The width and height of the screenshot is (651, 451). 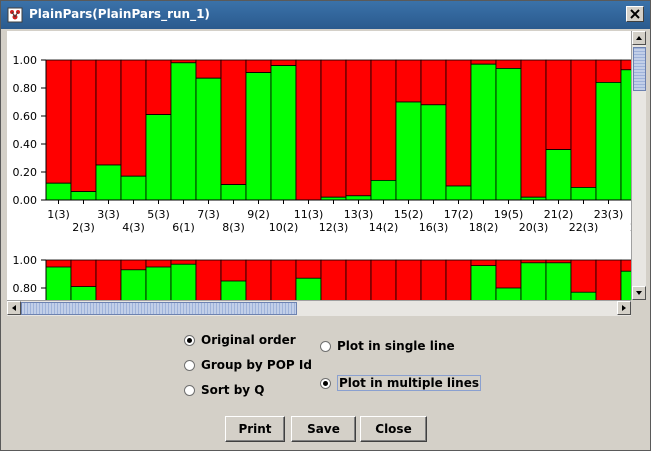 What do you see at coordinates (58, 214) in the screenshot?
I see `x-tick-label-upper: 1(3)` at bounding box center [58, 214].